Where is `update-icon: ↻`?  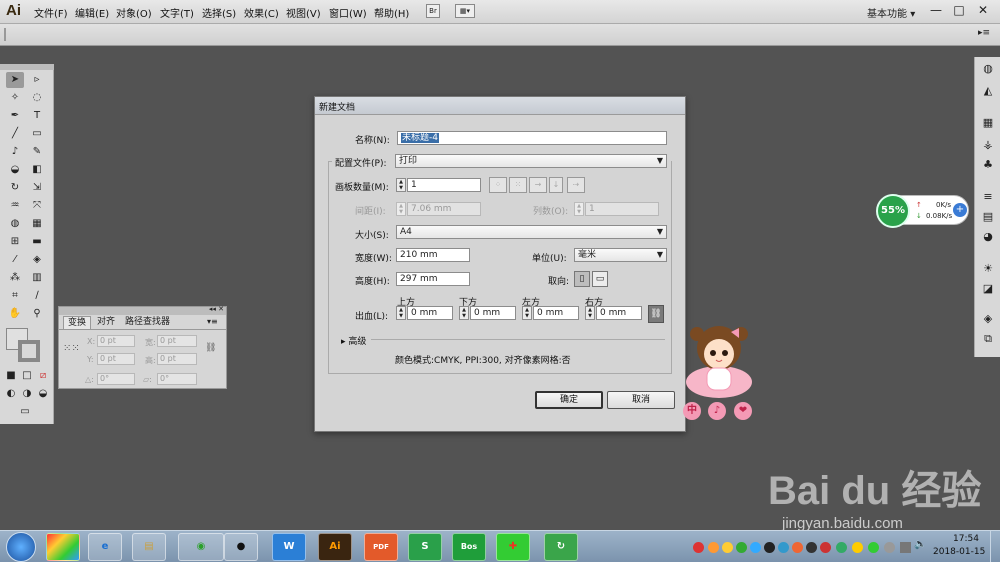
update-icon: ↻ is located at coordinates (561, 547).